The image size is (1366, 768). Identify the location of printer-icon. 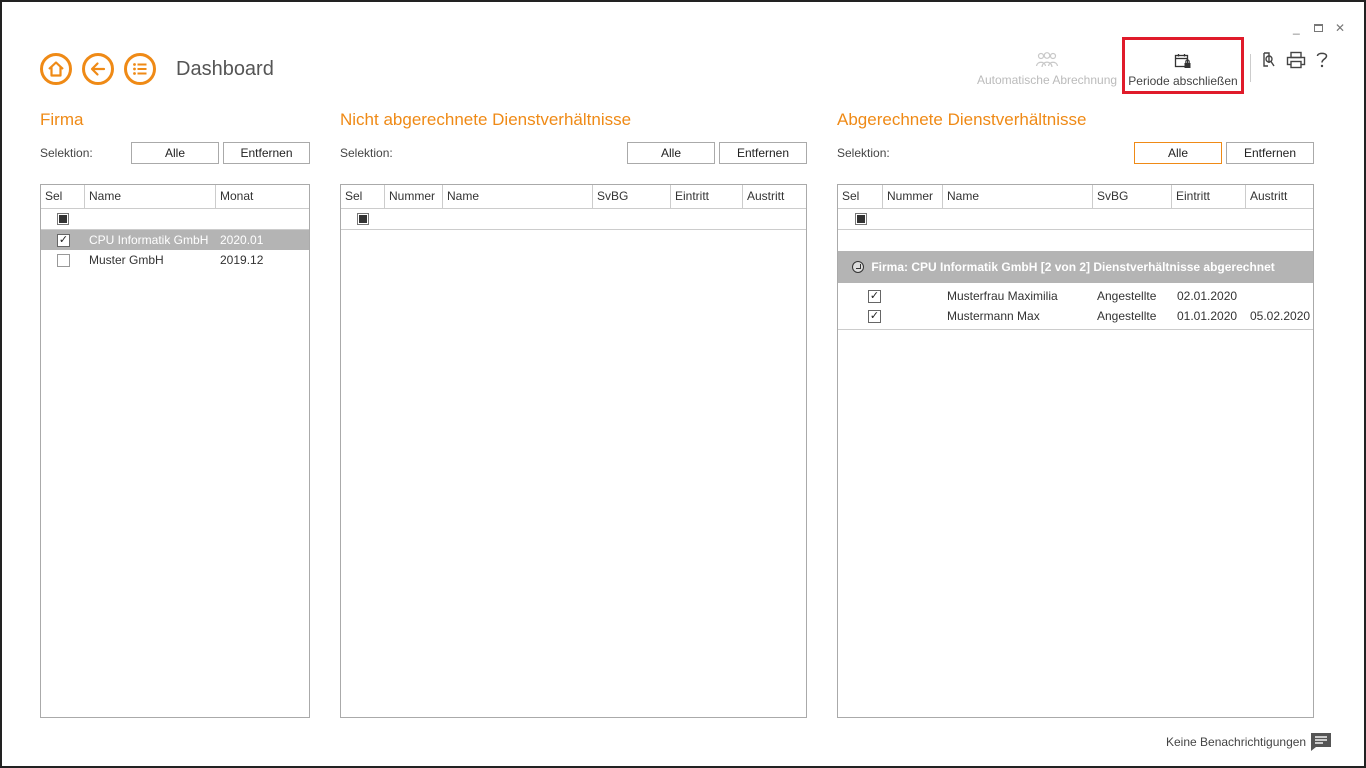
(1296, 60).